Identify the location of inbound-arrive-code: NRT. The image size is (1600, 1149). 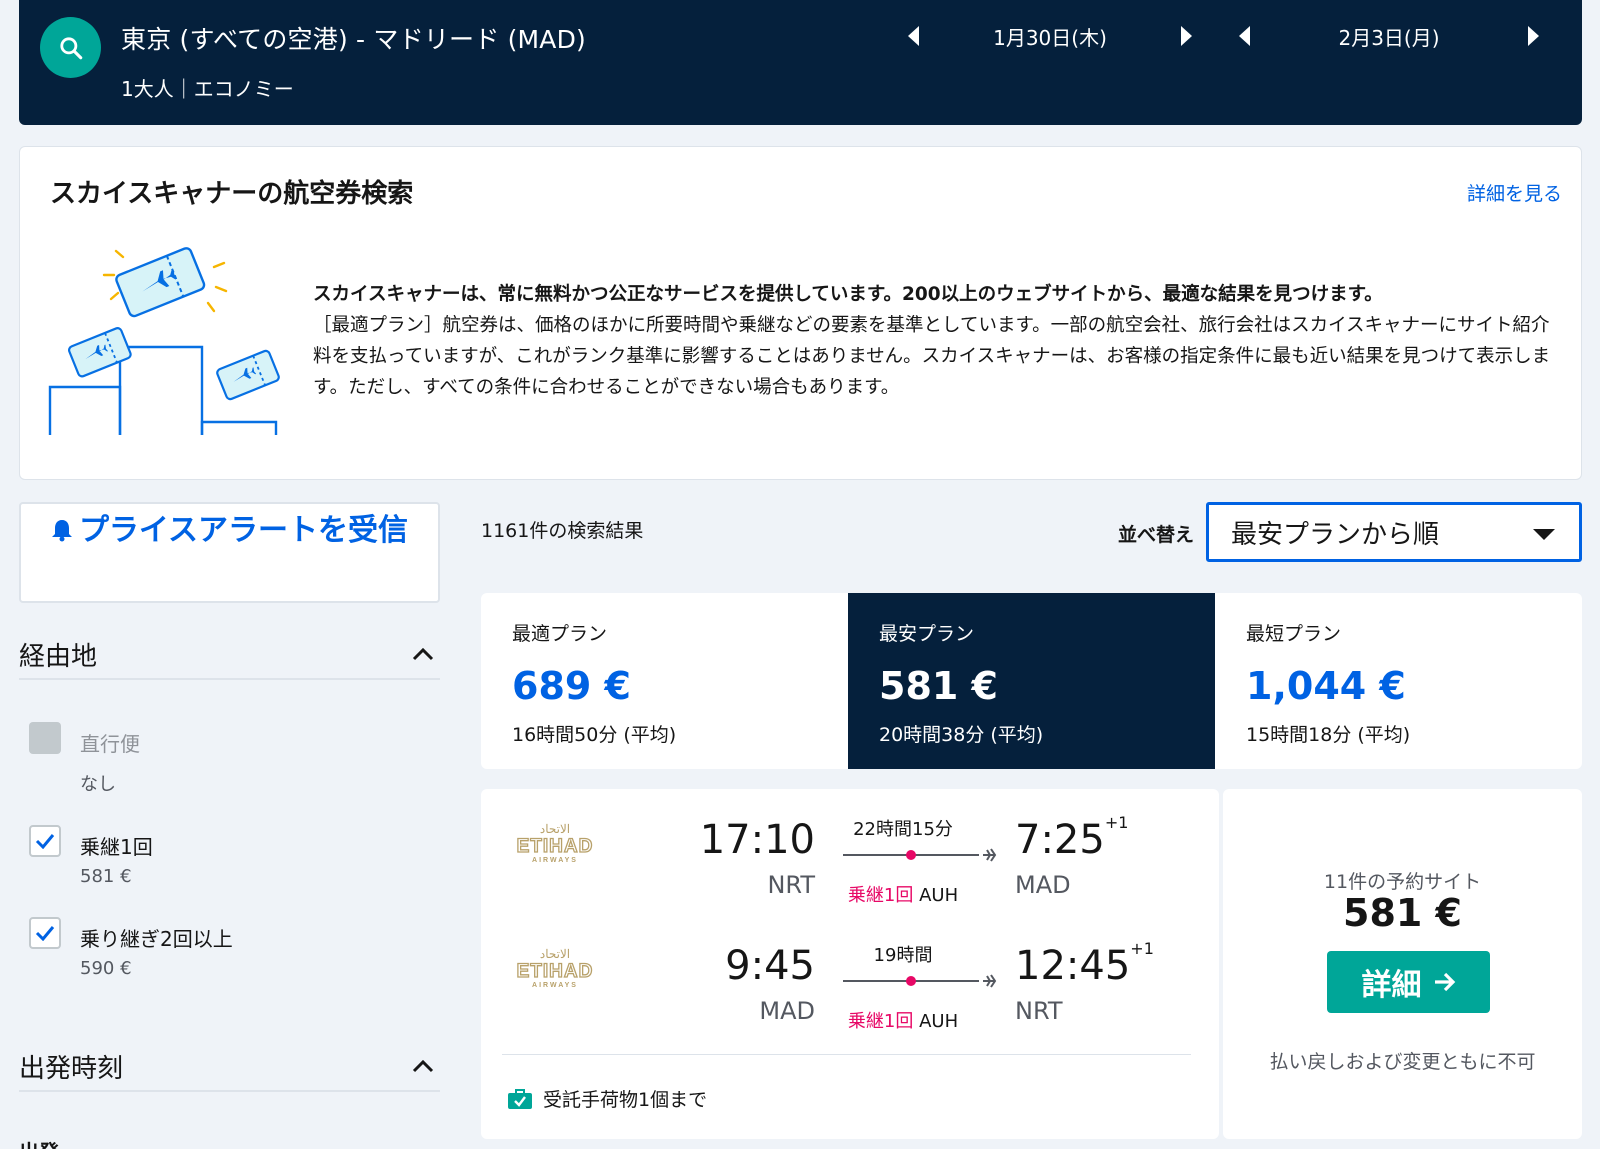
(1039, 1011).